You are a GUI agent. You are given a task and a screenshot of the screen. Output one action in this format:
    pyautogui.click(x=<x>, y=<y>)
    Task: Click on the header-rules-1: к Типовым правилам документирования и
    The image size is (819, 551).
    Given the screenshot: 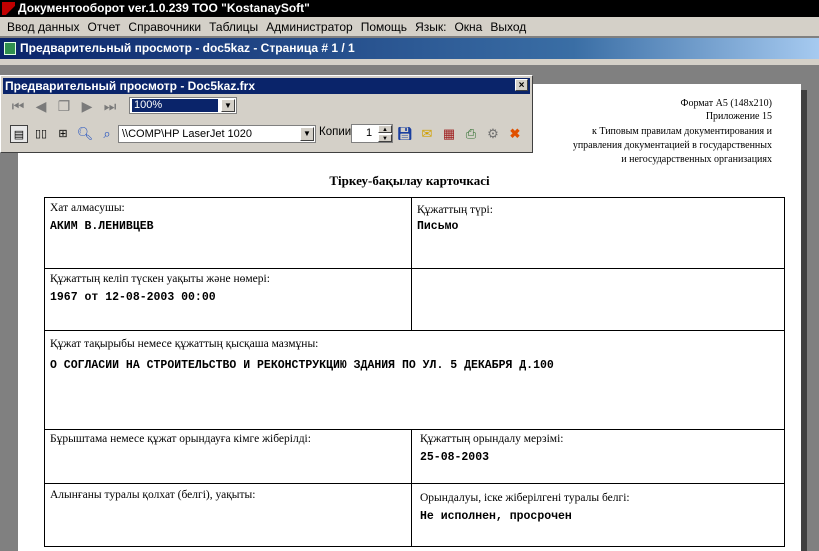 What is the action you would take?
    pyautogui.click(x=681, y=131)
    